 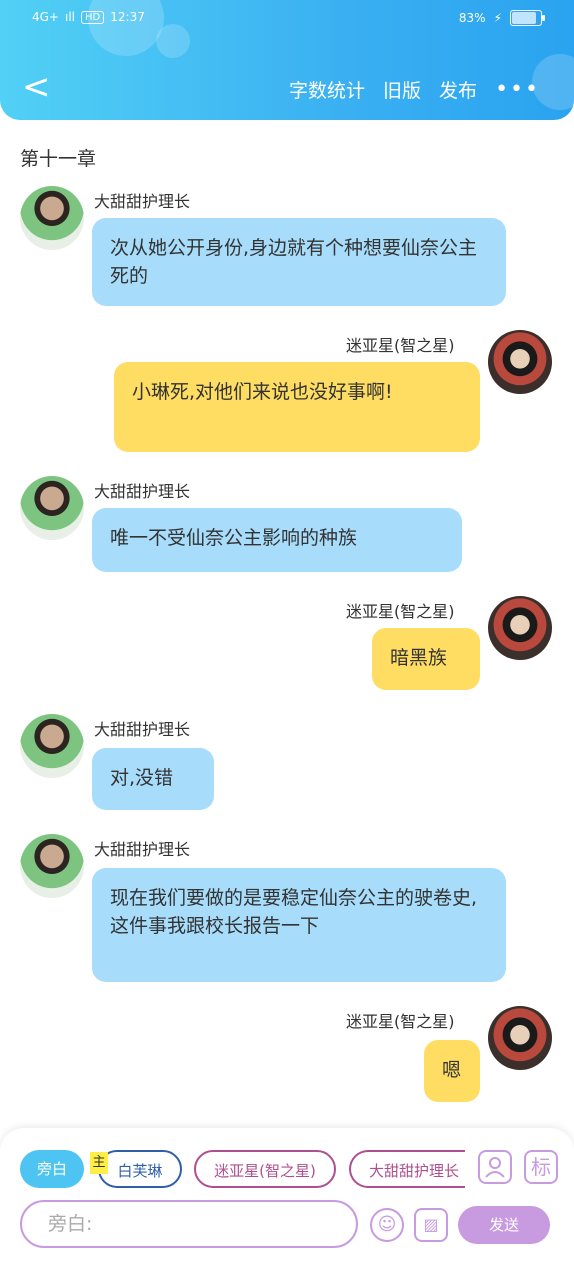 What do you see at coordinates (58, 159) in the screenshot?
I see `chapter-title: 第十一章` at bounding box center [58, 159].